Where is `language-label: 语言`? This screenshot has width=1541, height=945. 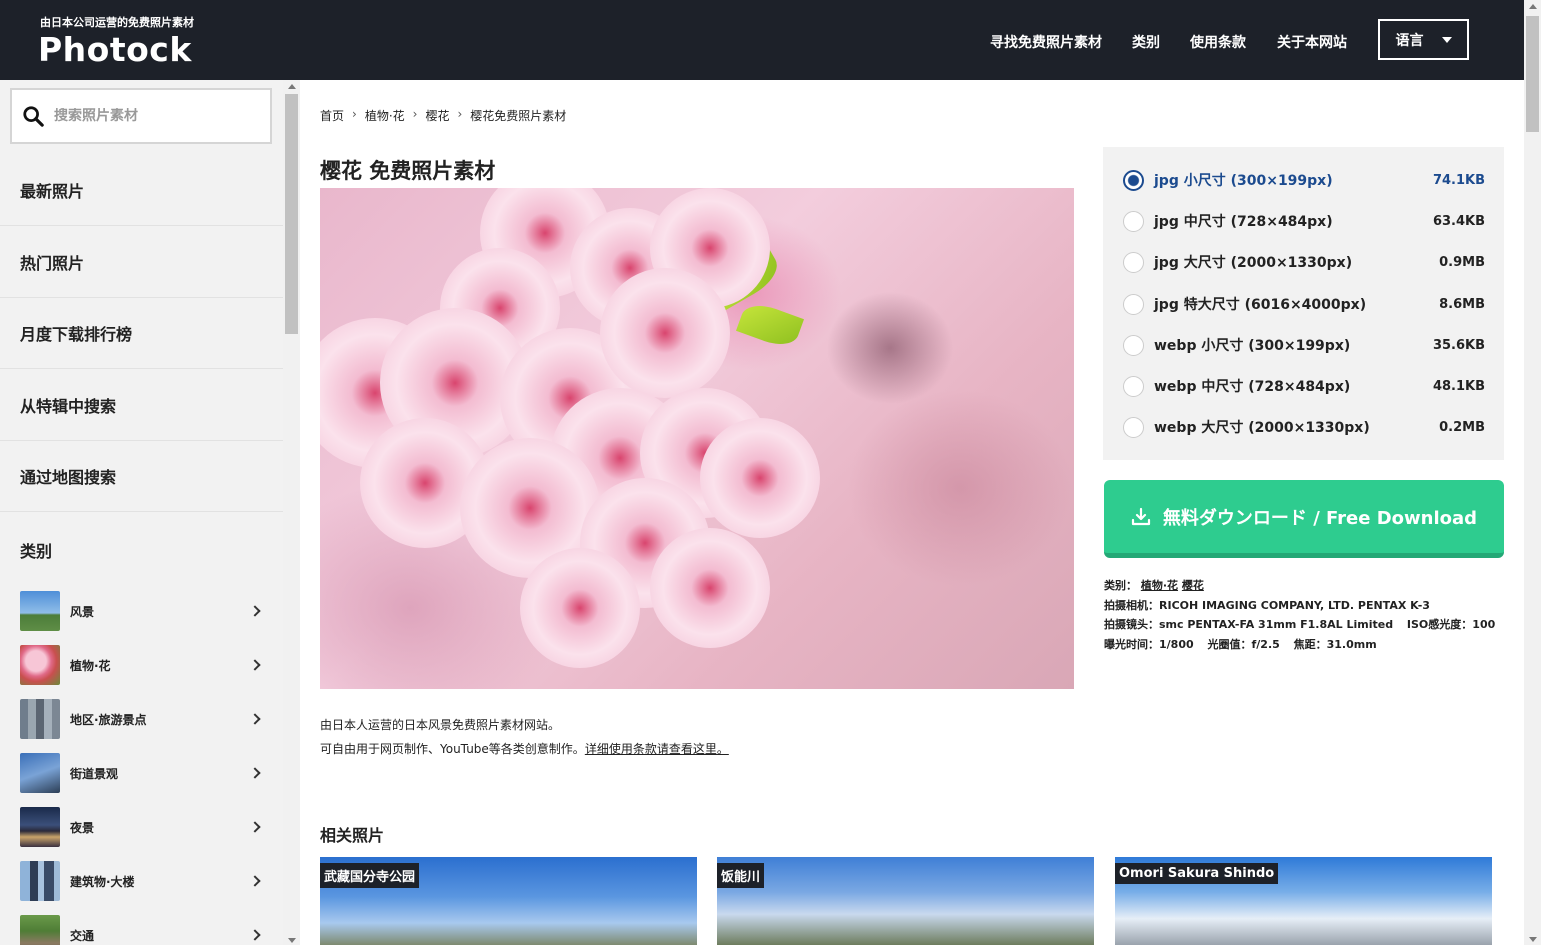
language-label: 语言 is located at coordinates (1409, 40).